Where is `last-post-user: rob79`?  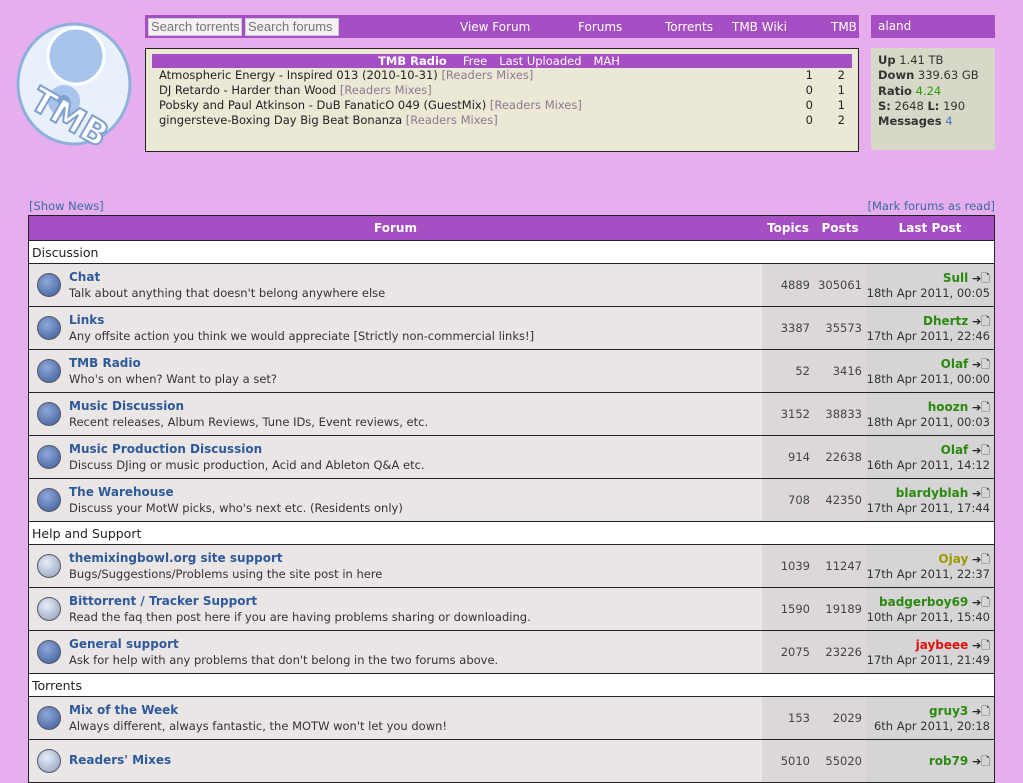 last-post-user: rob79 is located at coordinates (948, 761).